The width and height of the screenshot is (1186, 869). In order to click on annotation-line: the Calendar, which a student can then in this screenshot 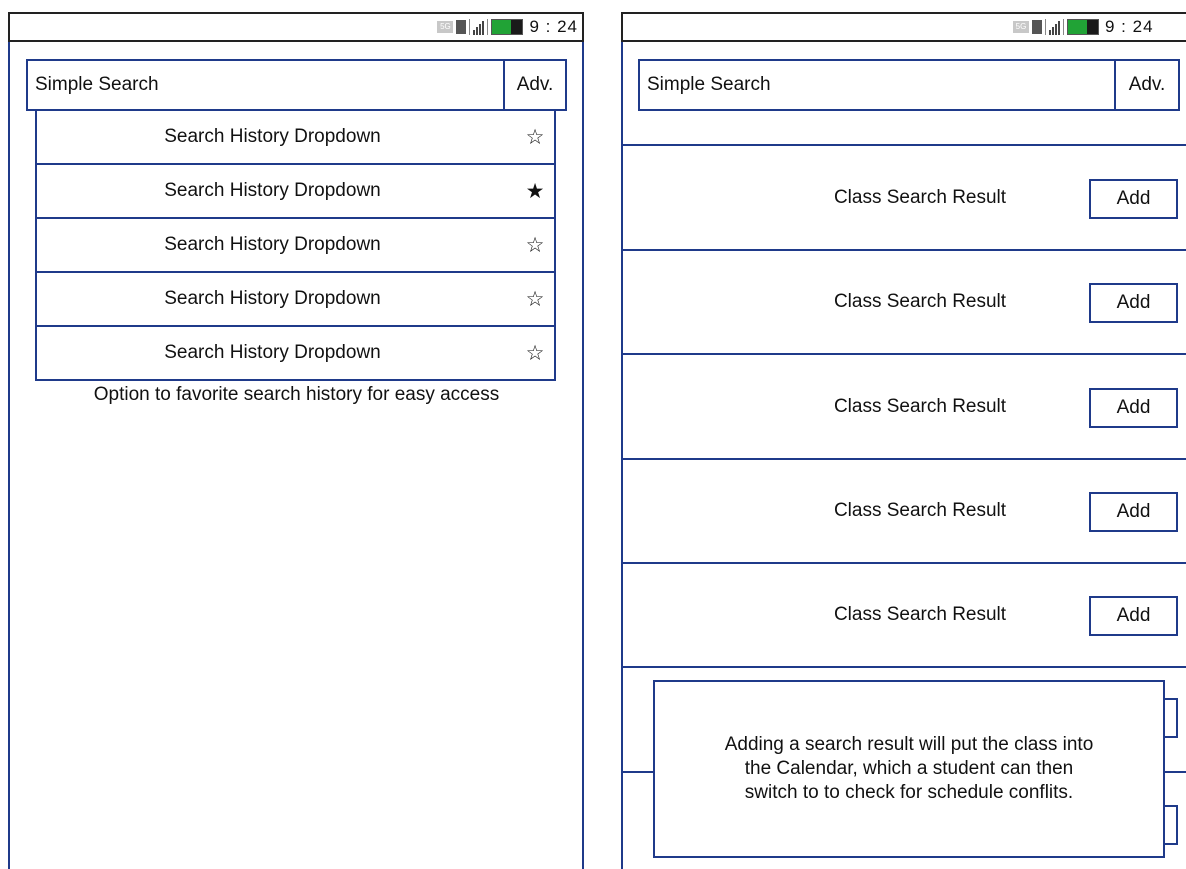, I will do `click(909, 768)`.